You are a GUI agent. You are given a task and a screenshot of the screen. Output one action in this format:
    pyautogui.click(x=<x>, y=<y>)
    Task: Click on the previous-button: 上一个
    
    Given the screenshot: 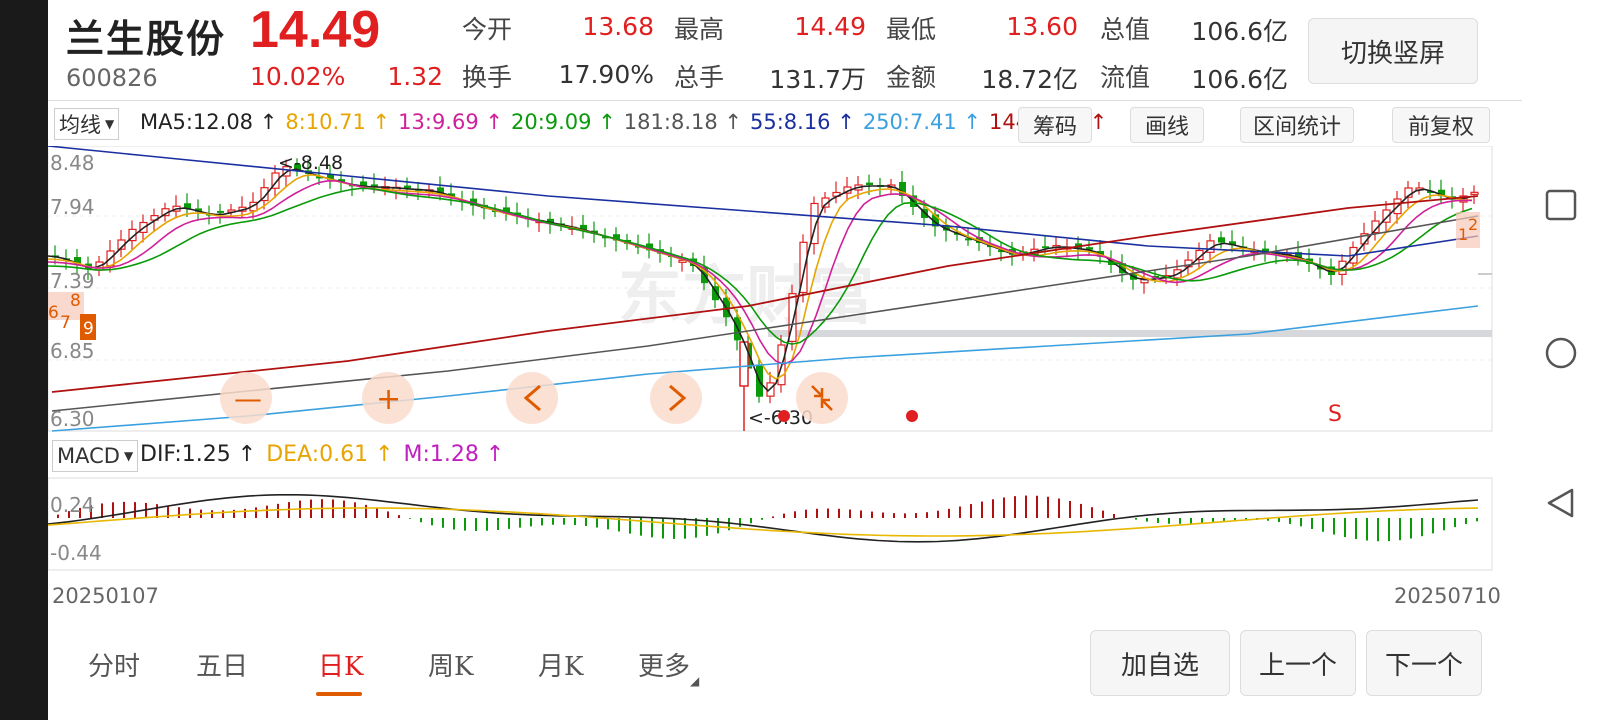 What is the action you would take?
    pyautogui.click(x=1298, y=663)
    